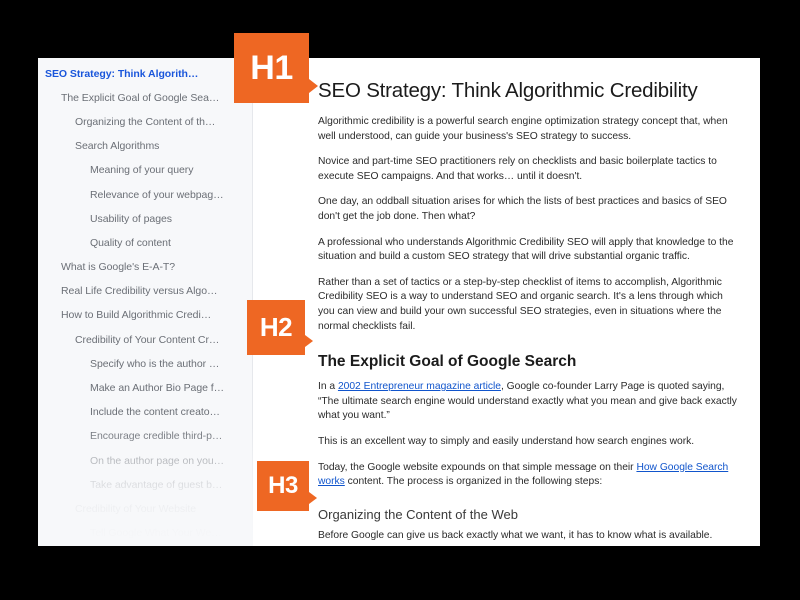 The height and width of the screenshot is (600, 800). Describe the element at coordinates (145, 171) in the screenshot. I see `sidebar-item-4: Meaning of your query` at that location.